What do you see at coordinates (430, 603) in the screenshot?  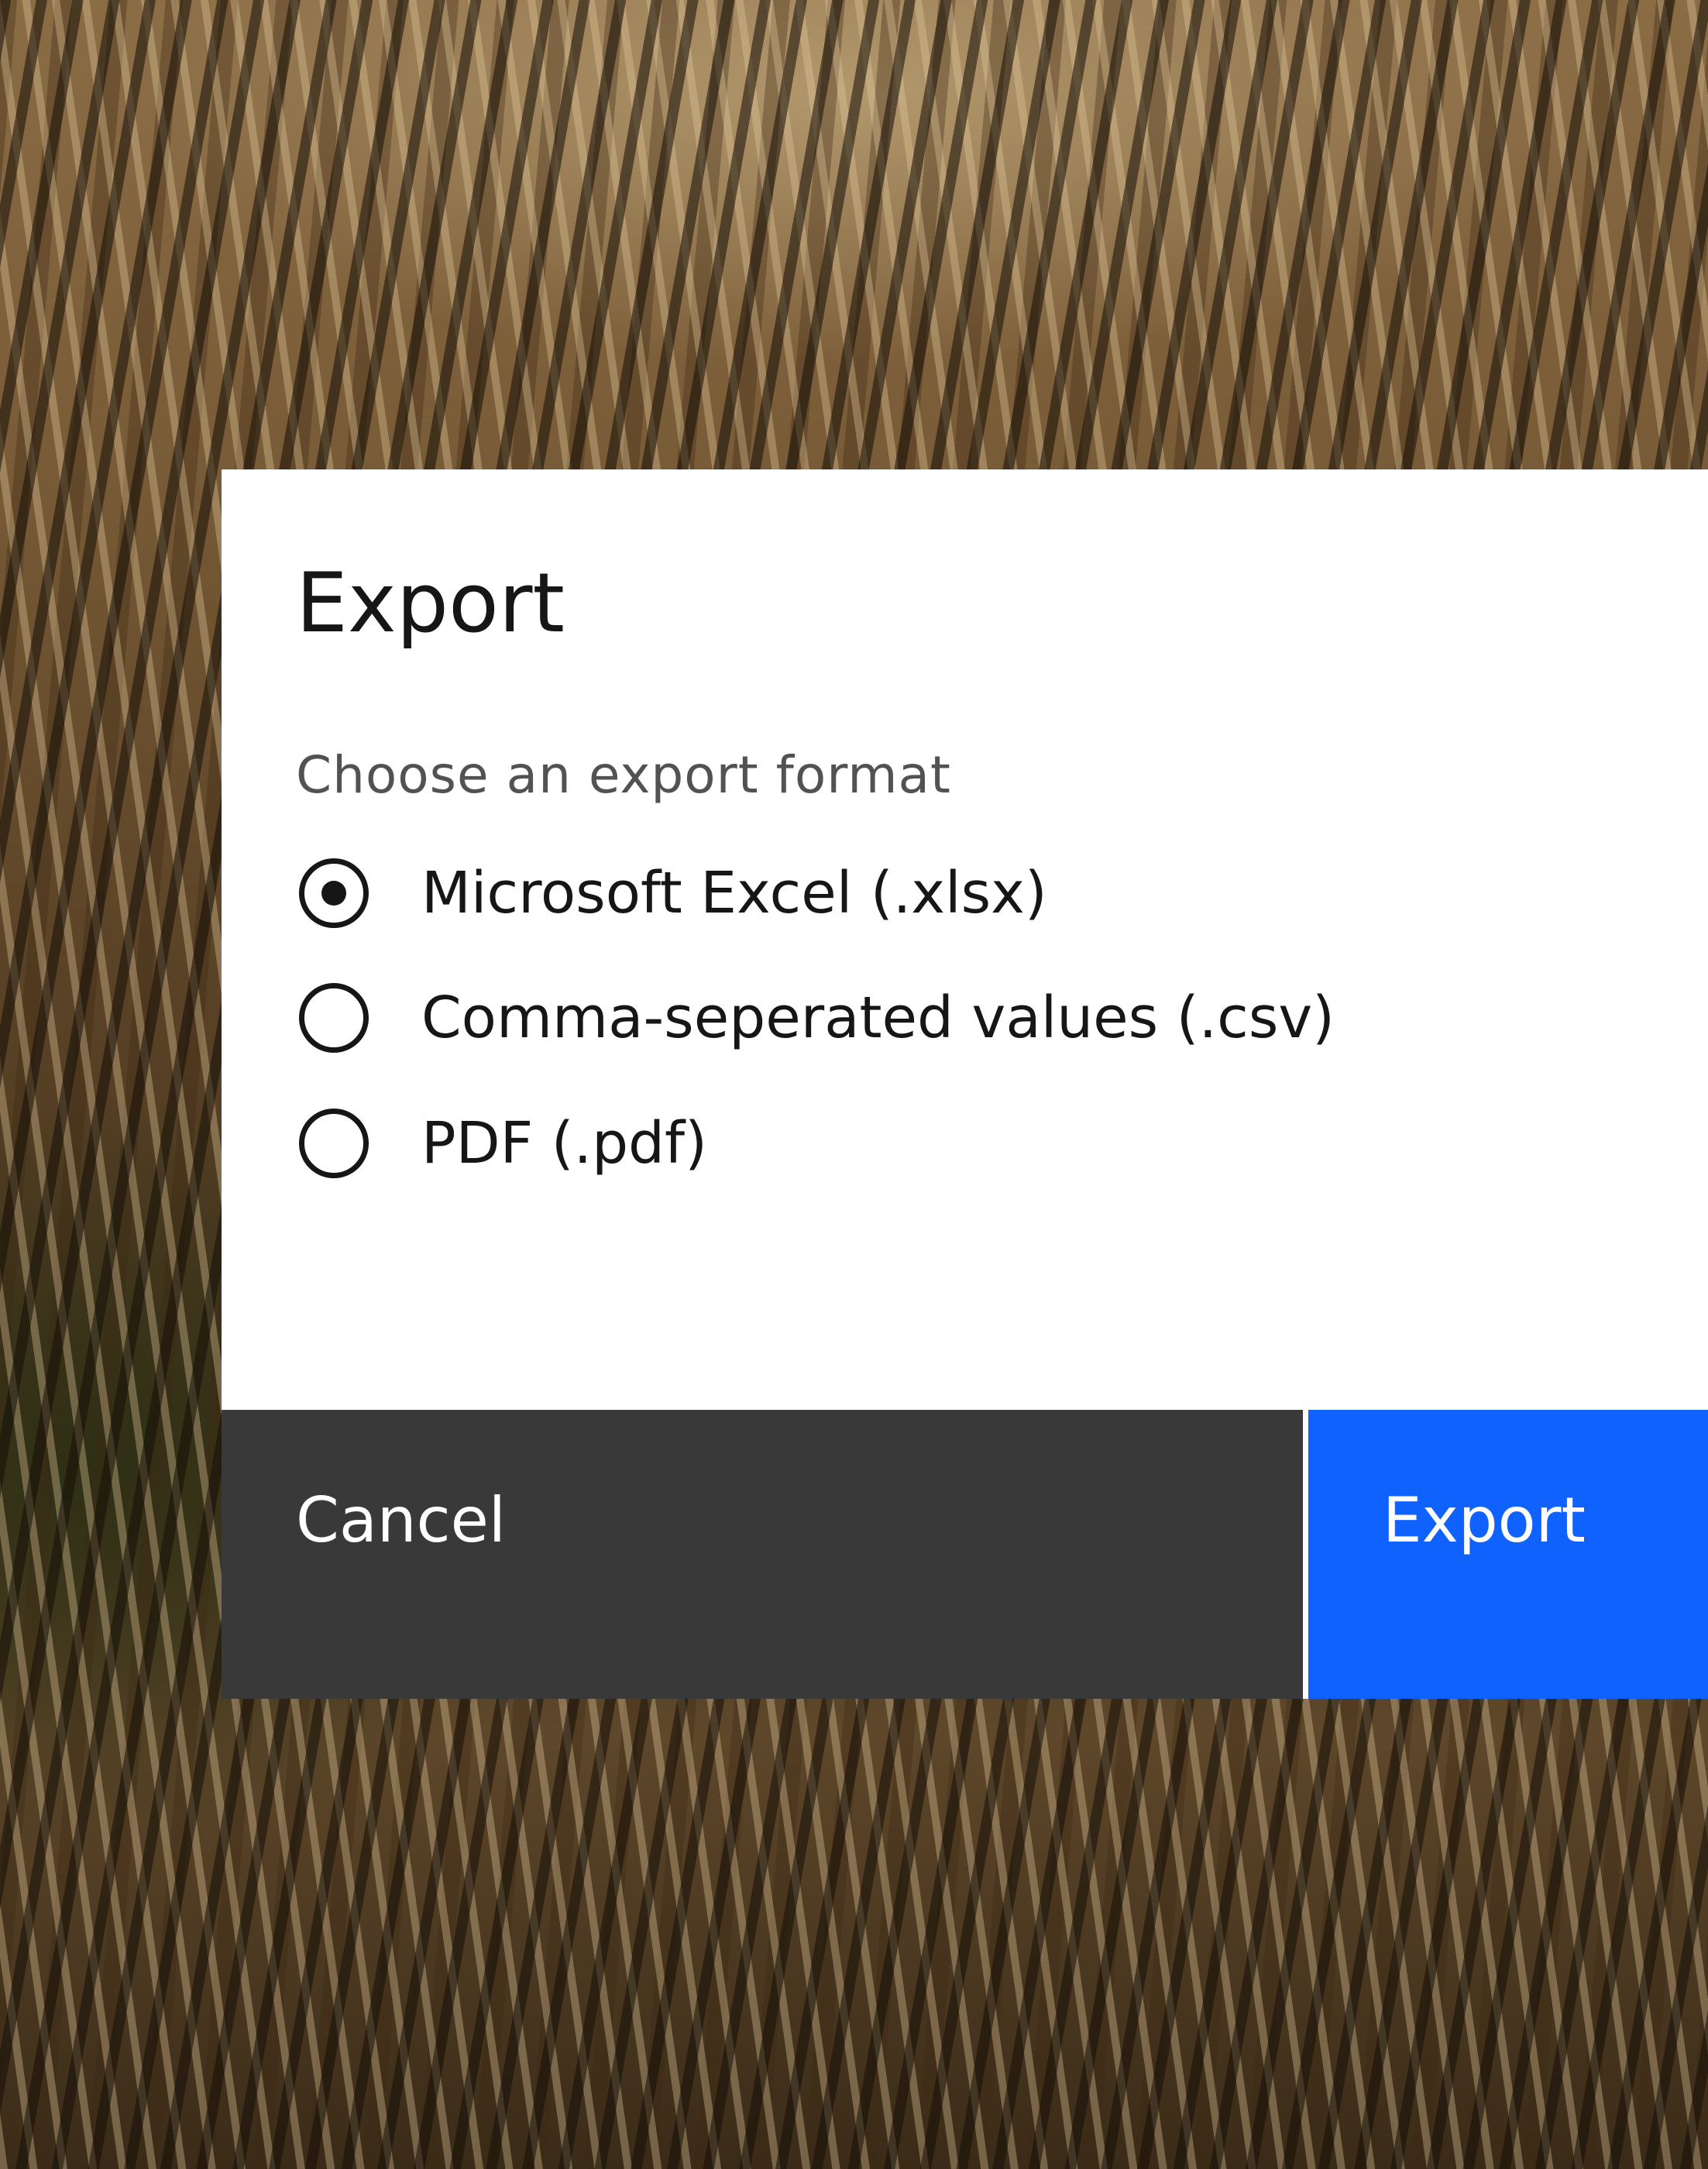 I see `modal-title: Export` at bounding box center [430, 603].